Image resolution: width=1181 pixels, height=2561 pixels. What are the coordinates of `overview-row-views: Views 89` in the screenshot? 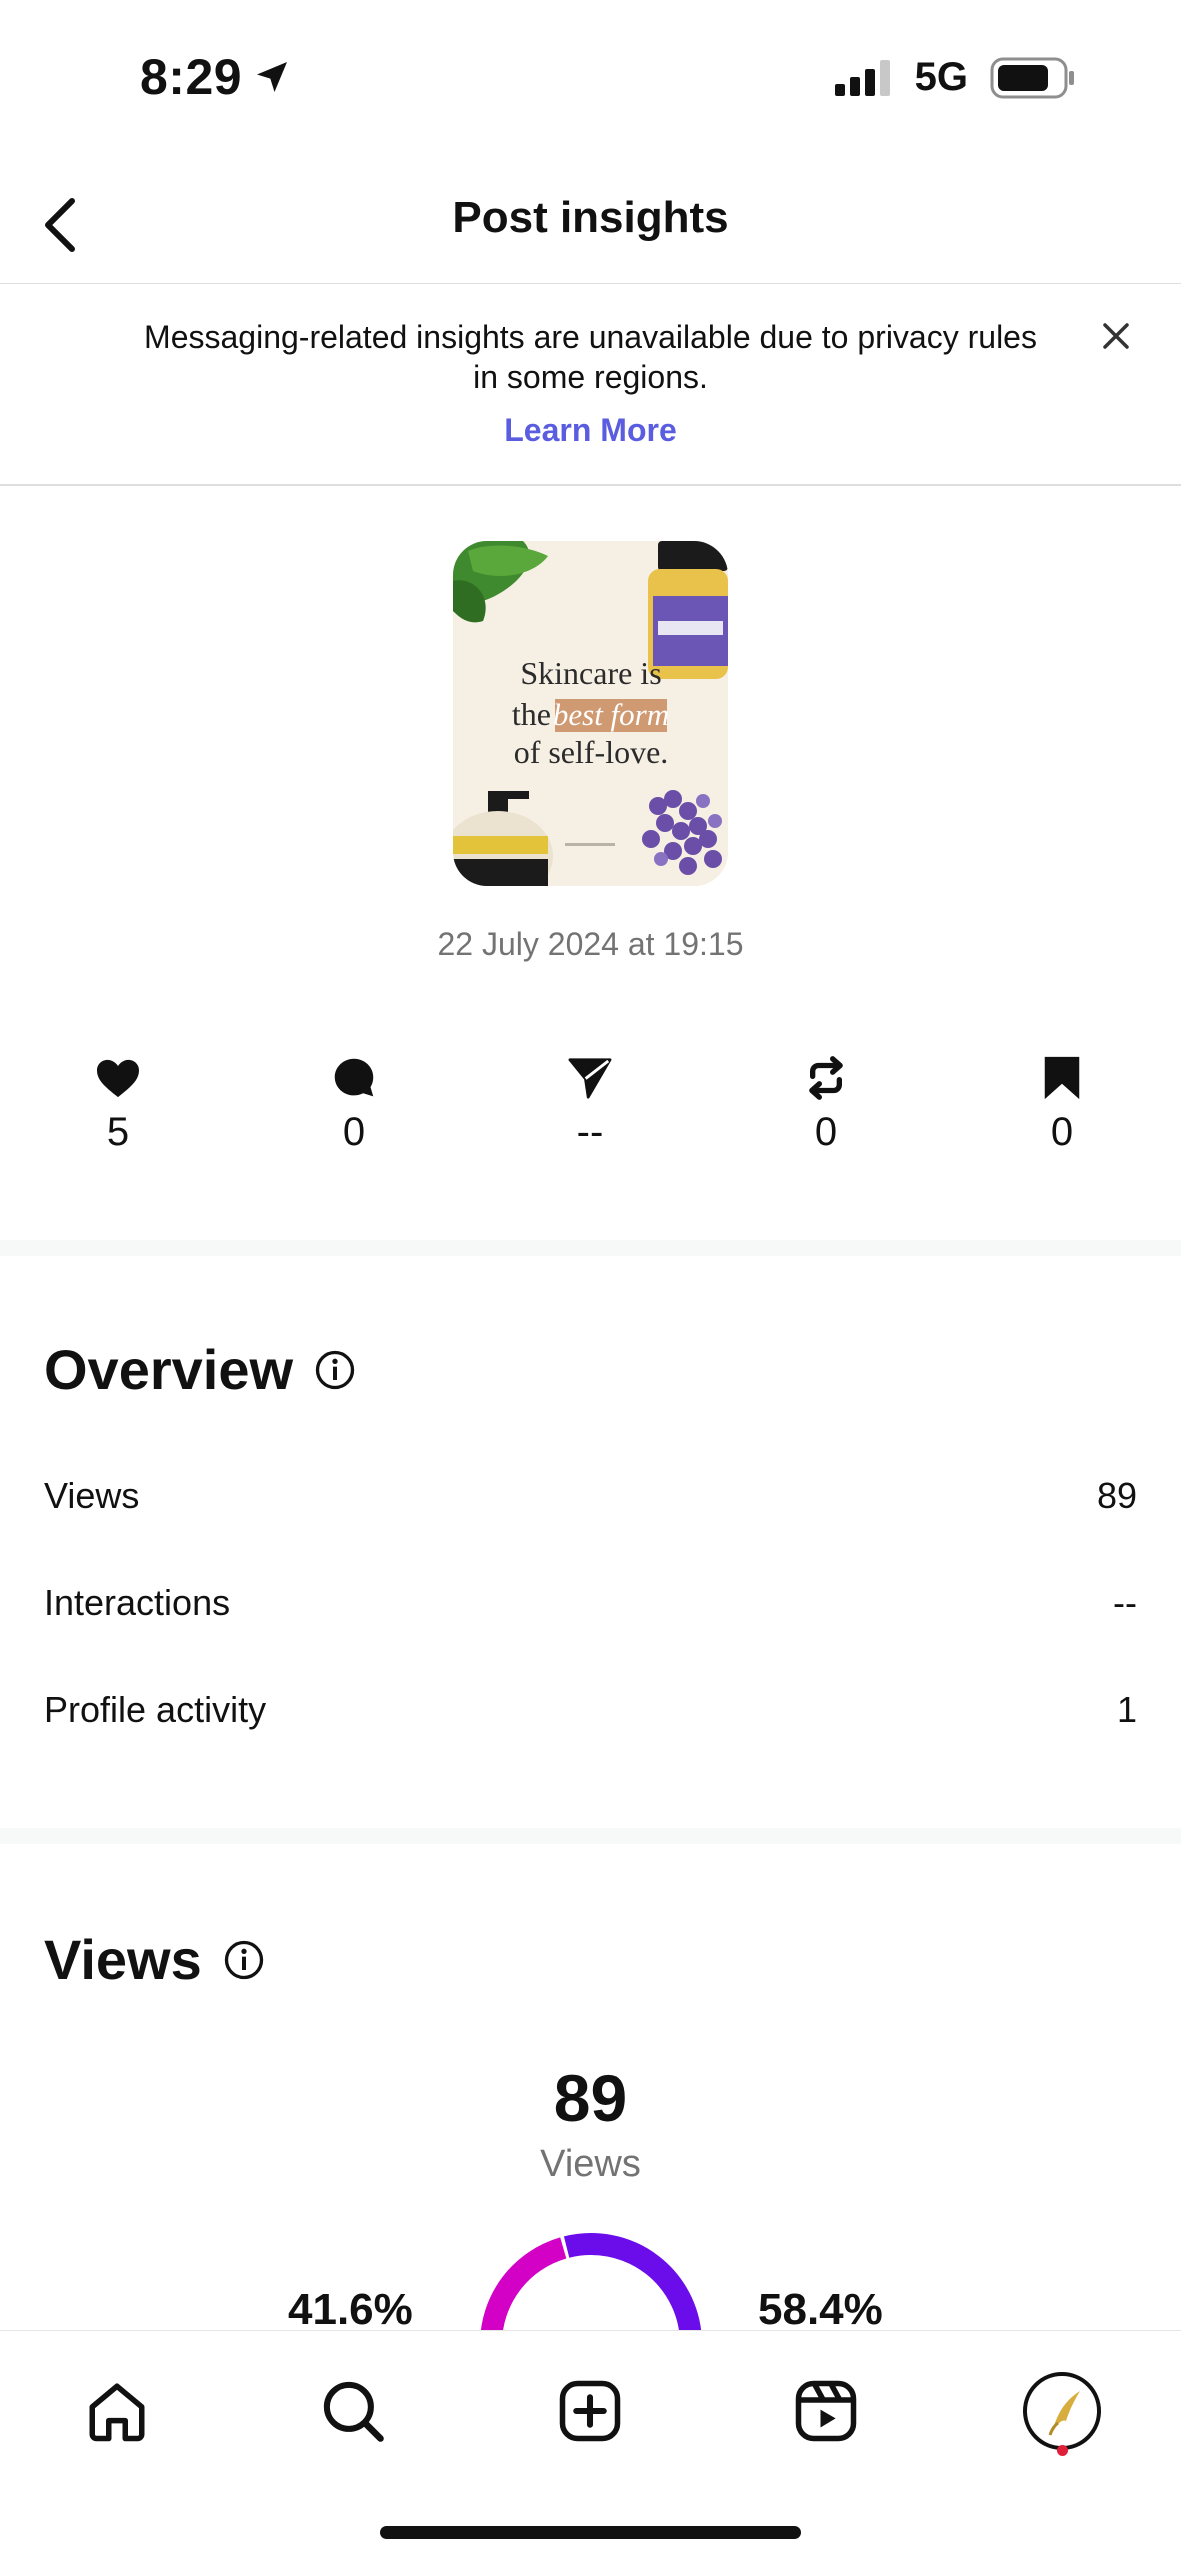 It's located at (590, 1496).